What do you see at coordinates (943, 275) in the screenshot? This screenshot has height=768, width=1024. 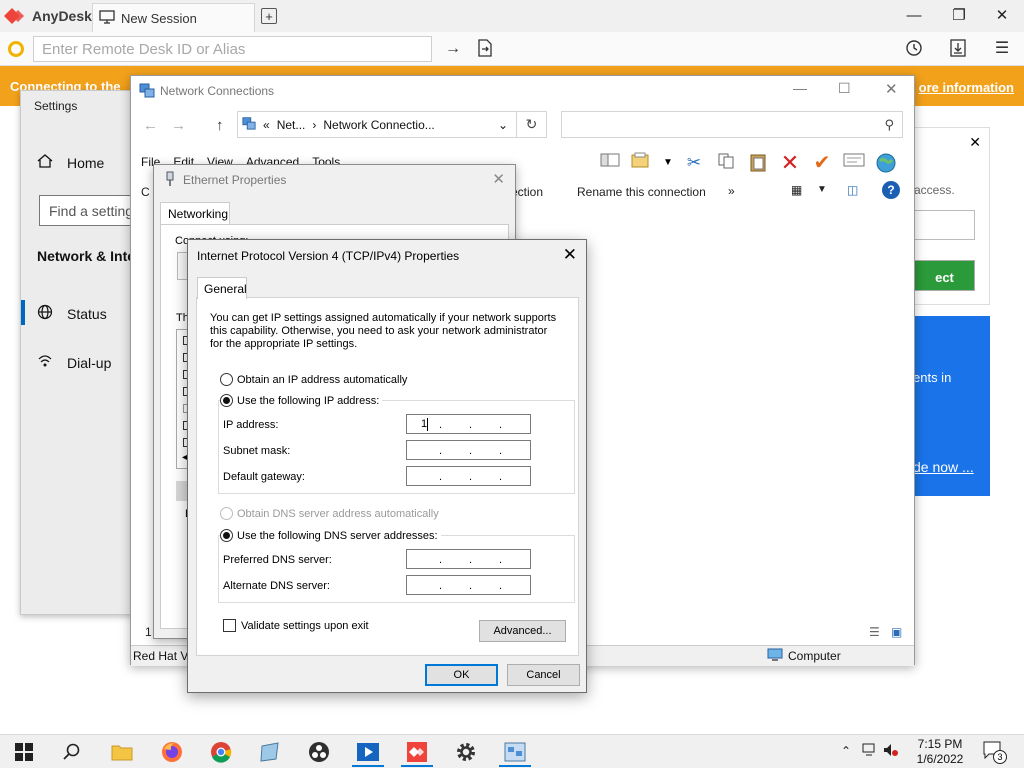 I see `card-connect-button: ect` at bounding box center [943, 275].